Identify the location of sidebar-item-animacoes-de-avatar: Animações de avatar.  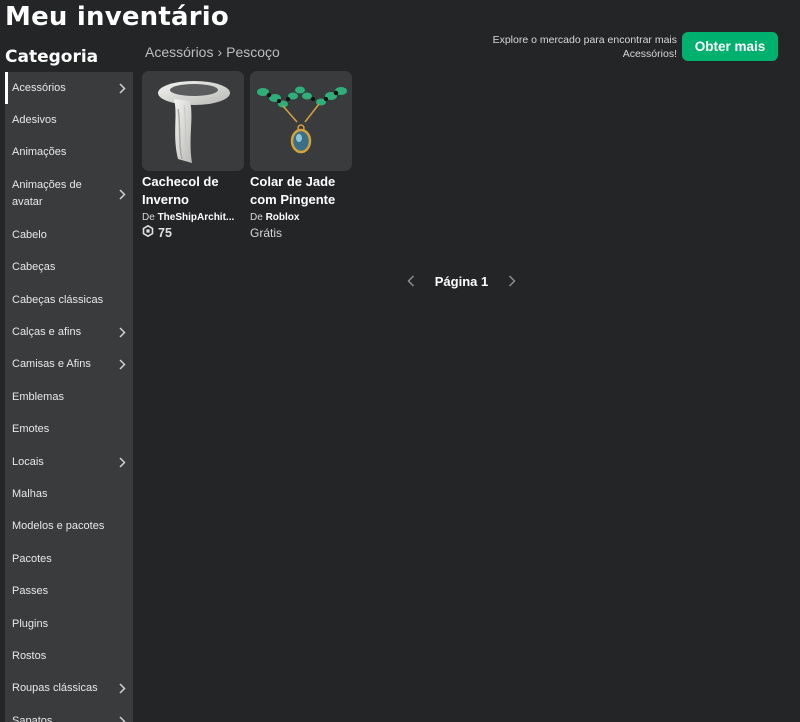
(69, 194).